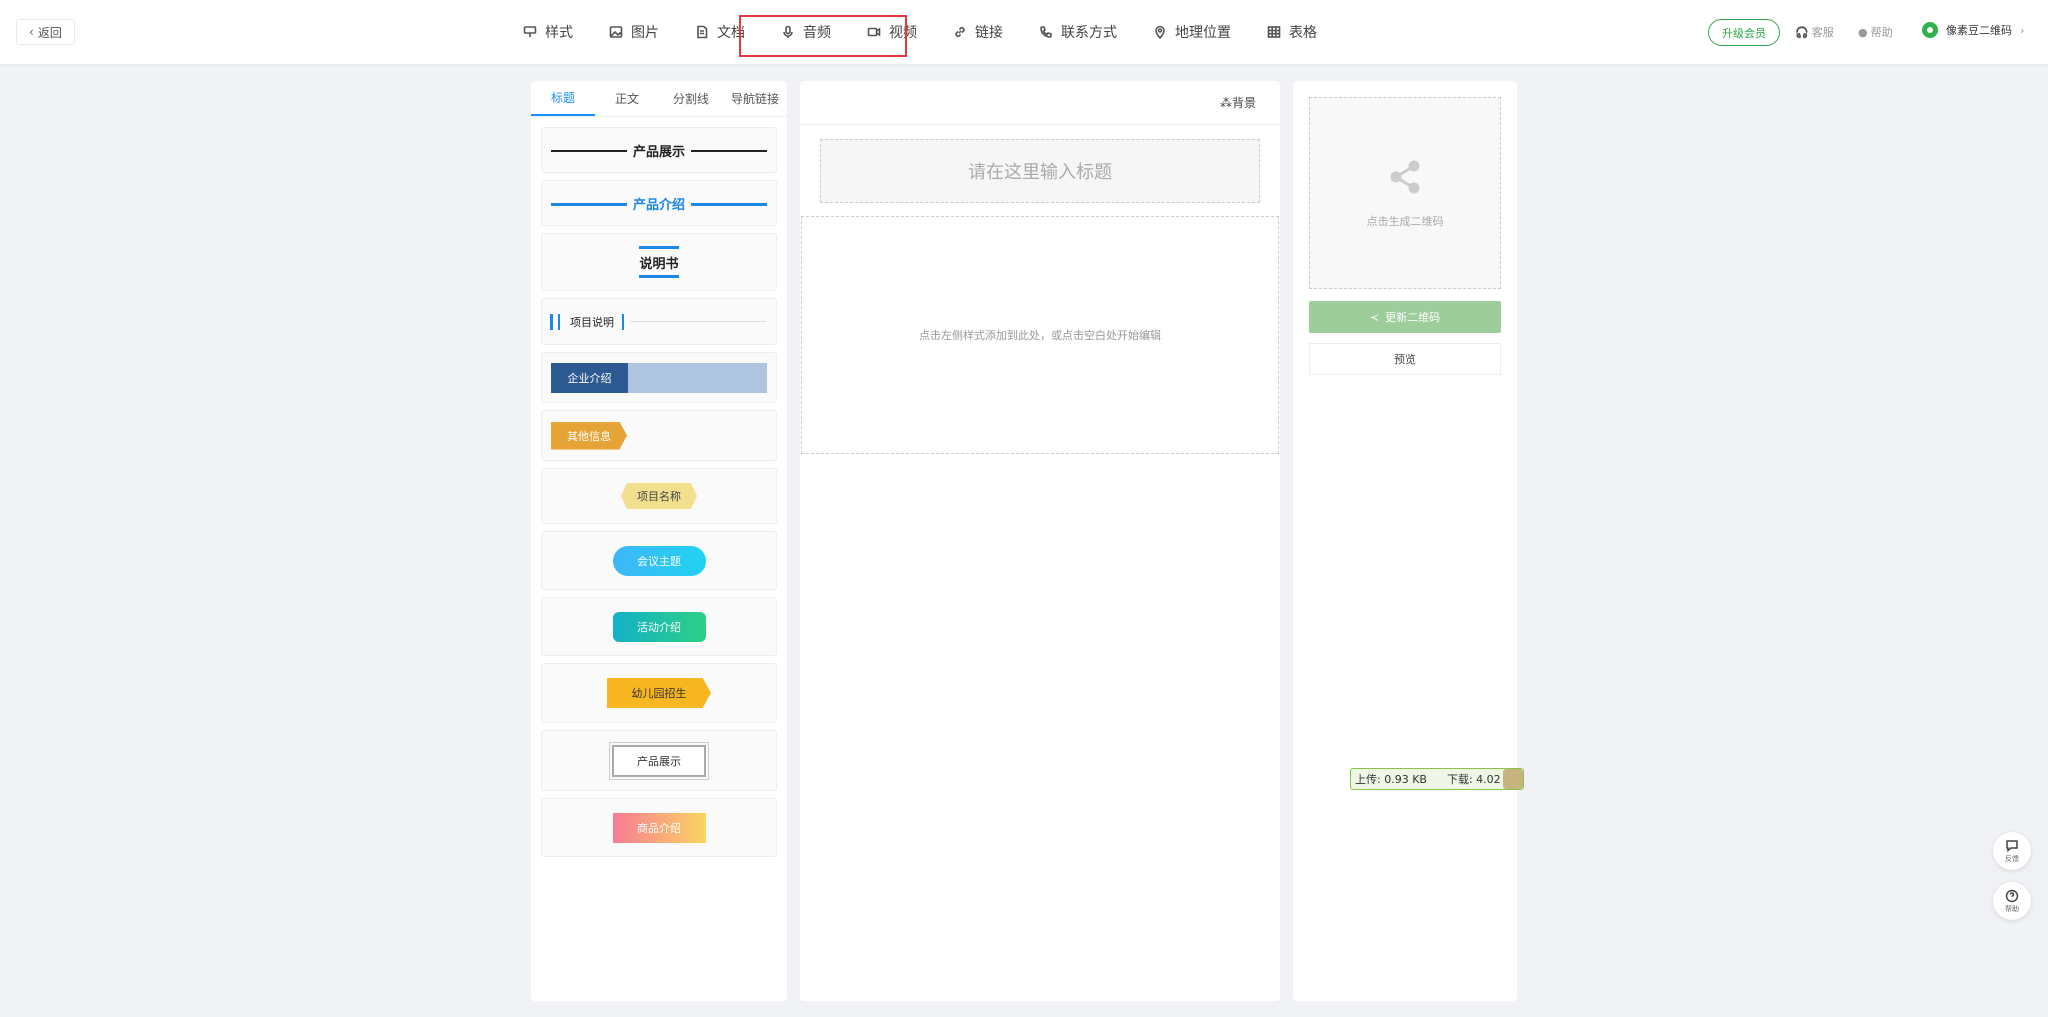 The height and width of the screenshot is (1017, 2048). What do you see at coordinates (1374, 317) in the screenshot?
I see `share-icon: ≺` at bounding box center [1374, 317].